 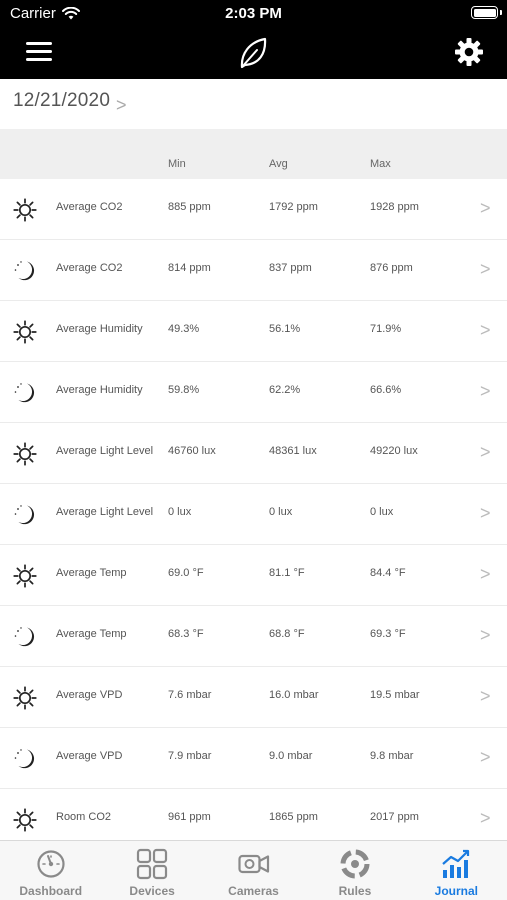 What do you see at coordinates (484, 12) in the screenshot?
I see `battery-icon` at bounding box center [484, 12].